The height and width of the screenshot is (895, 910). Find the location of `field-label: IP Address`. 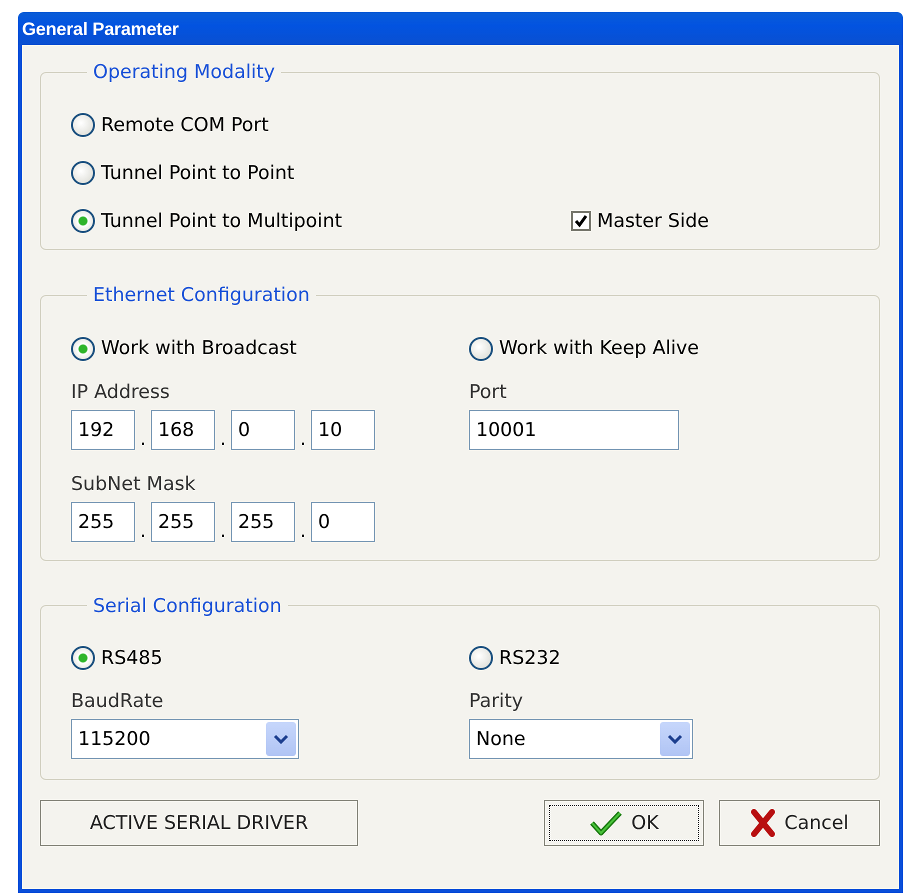

field-label: IP Address is located at coordinates (121, 392).